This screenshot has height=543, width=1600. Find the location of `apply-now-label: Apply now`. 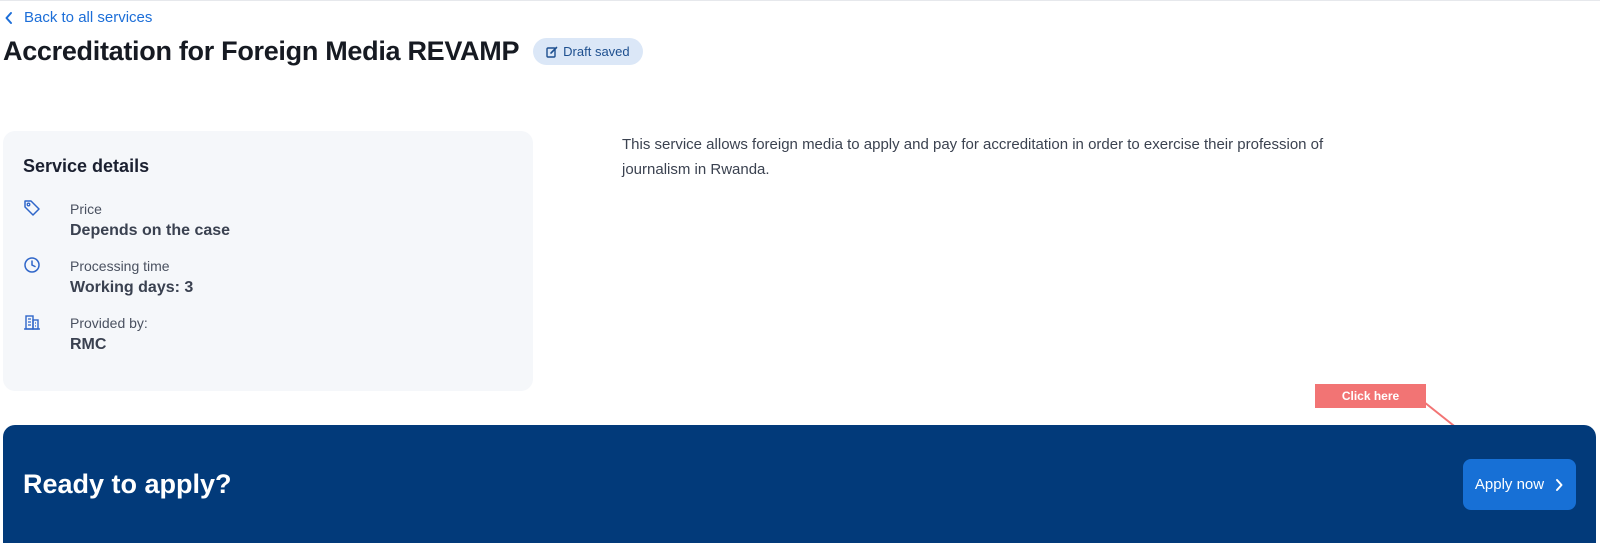

apply-now-label: Apply now is located at coordinates (1509, 484).